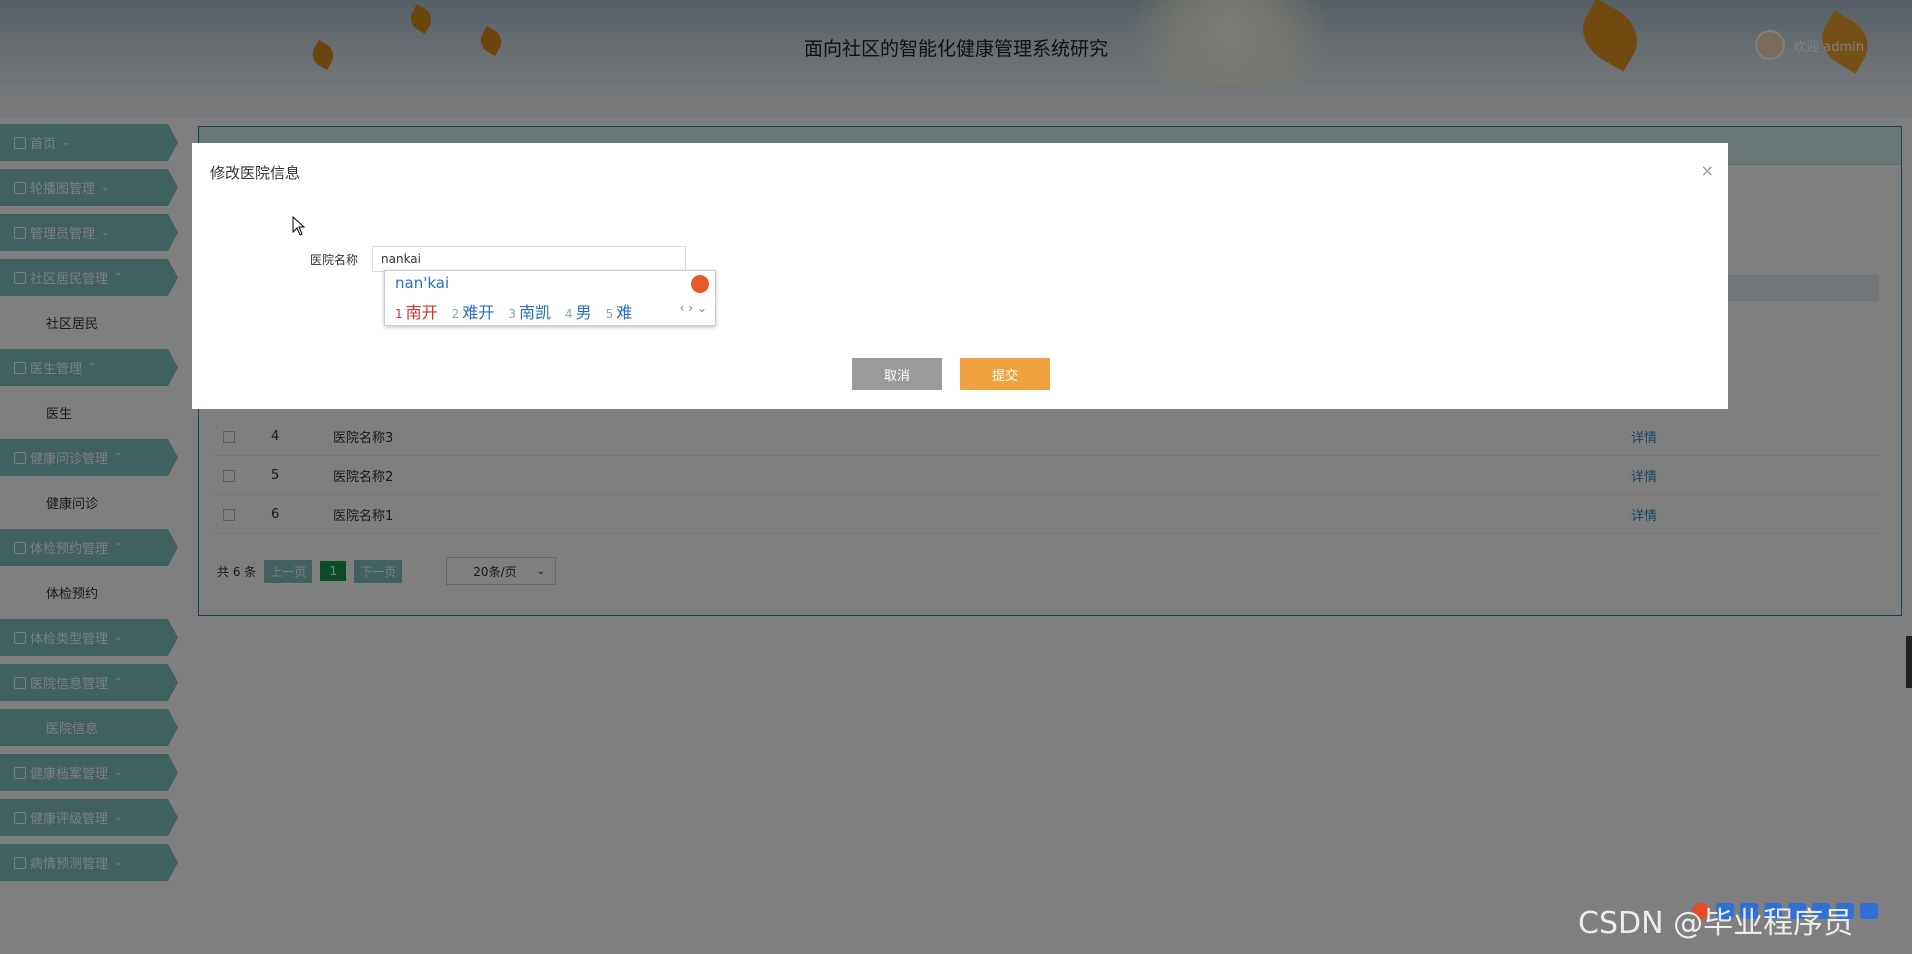 This screenshot has width=1912, height=954. What do you see at coordinates (334, 260) in the screenshot?
I see `hospital-name-label: 医院名称` at bounding box center [334, 260].